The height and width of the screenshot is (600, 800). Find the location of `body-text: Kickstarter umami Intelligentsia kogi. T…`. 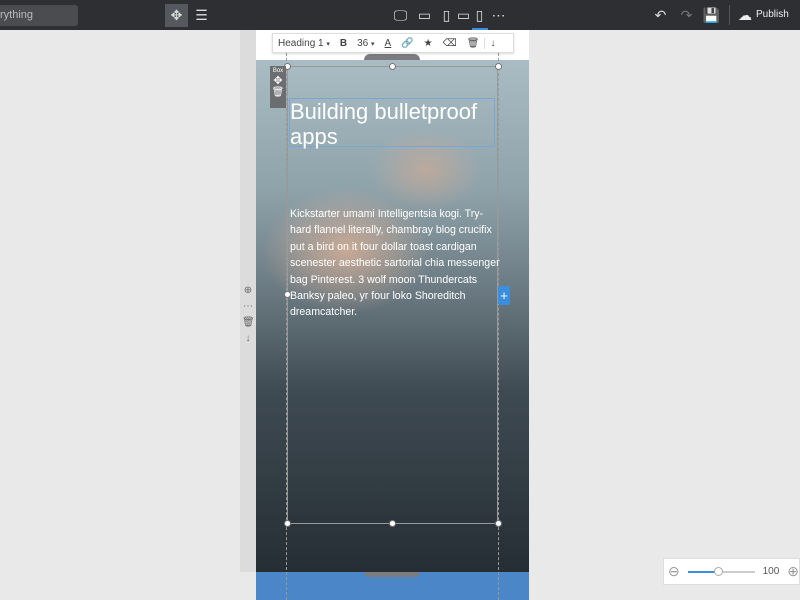

body-text: Kickstarter umami Intelligentsia kogi. T… is located at coordinates (395, 263).